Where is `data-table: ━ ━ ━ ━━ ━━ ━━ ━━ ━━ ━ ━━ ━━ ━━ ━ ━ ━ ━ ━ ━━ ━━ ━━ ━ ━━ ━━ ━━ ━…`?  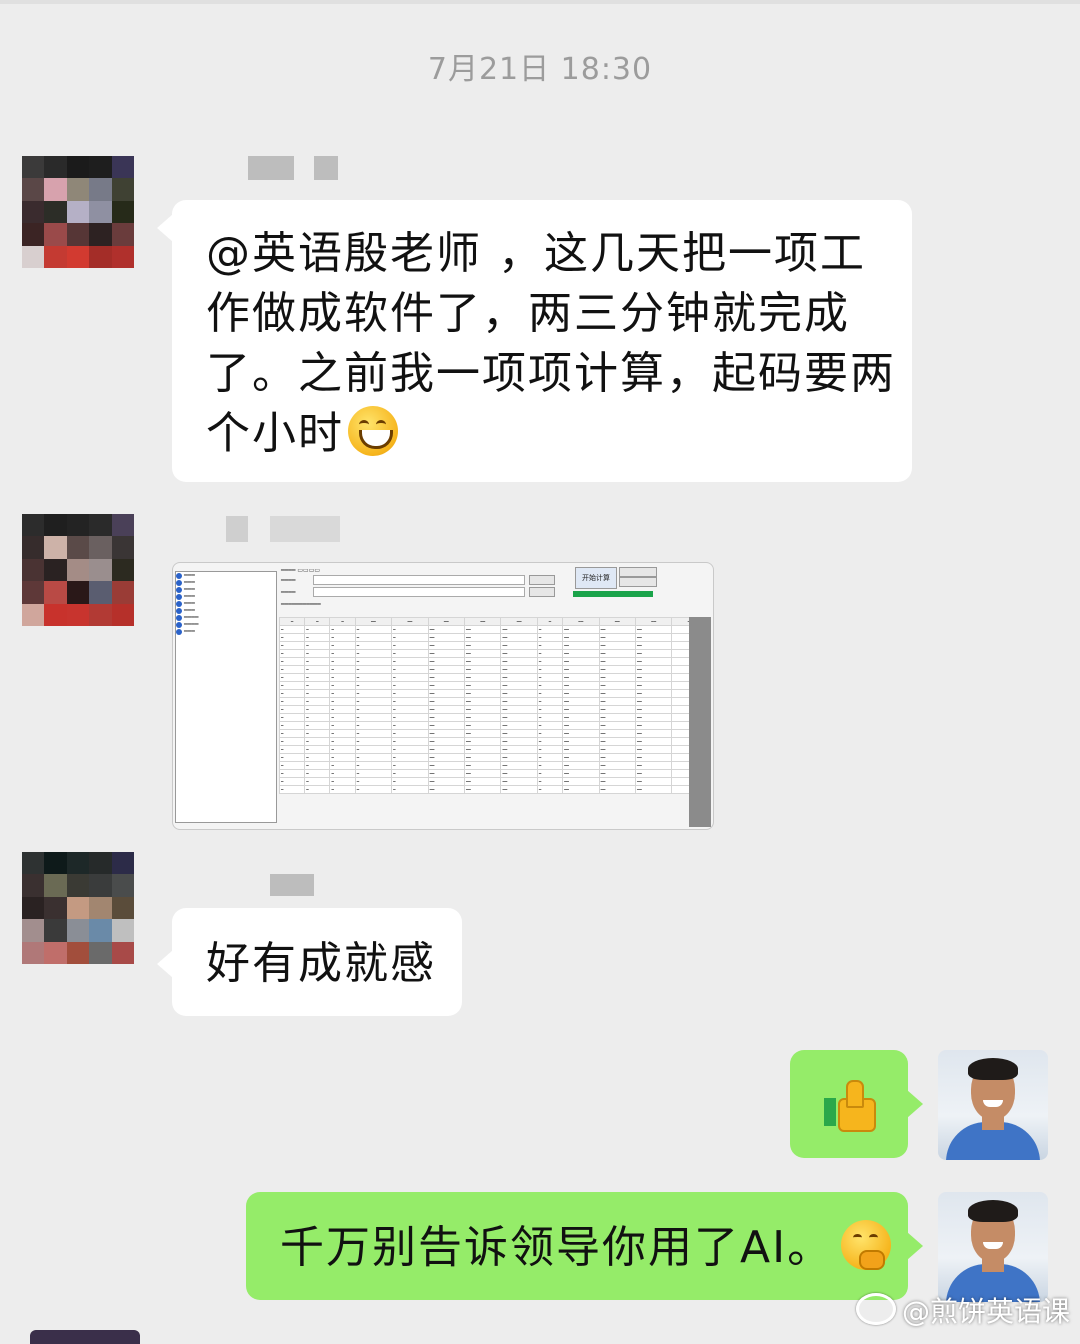 data-table: ━ ━ ━ ━━ ━━ ━━ ━━ ━━ ━ ━━ ━━ ━━ ━ ━ ━ ━ ━ ━━ ━━ ━━ ━ ━━ ━━ ━━ ━… is located at coordinates (493, 705).